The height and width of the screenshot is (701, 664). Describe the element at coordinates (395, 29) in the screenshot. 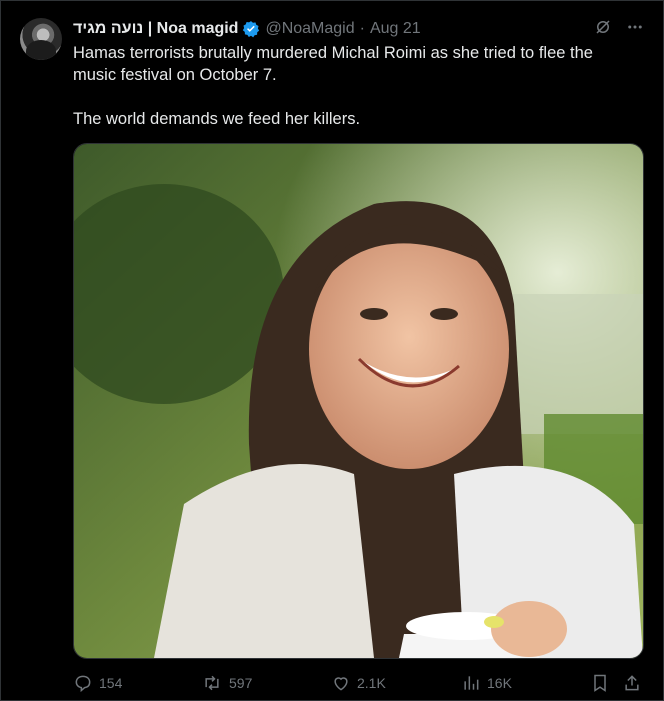

I see `tweet-date: Aug 21` at that location.